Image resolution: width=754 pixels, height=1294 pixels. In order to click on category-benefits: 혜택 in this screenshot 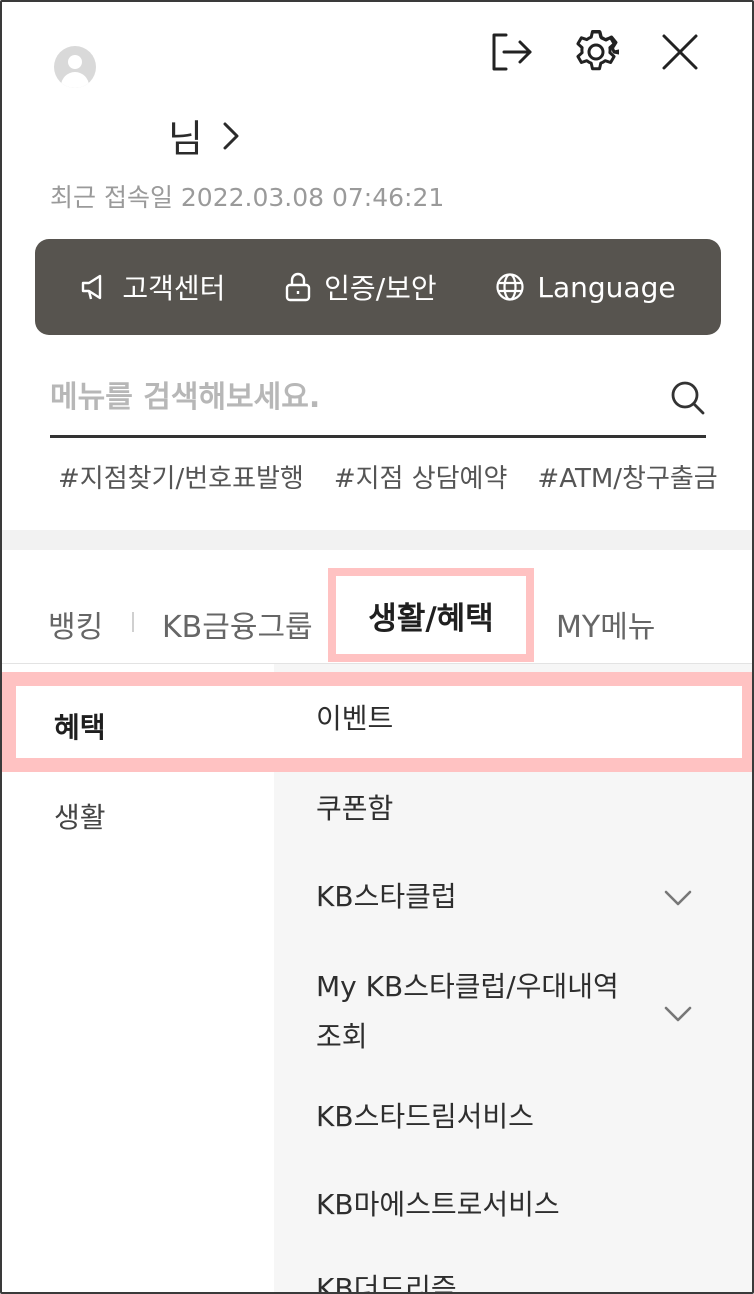, I will do `click(80, 726)`.